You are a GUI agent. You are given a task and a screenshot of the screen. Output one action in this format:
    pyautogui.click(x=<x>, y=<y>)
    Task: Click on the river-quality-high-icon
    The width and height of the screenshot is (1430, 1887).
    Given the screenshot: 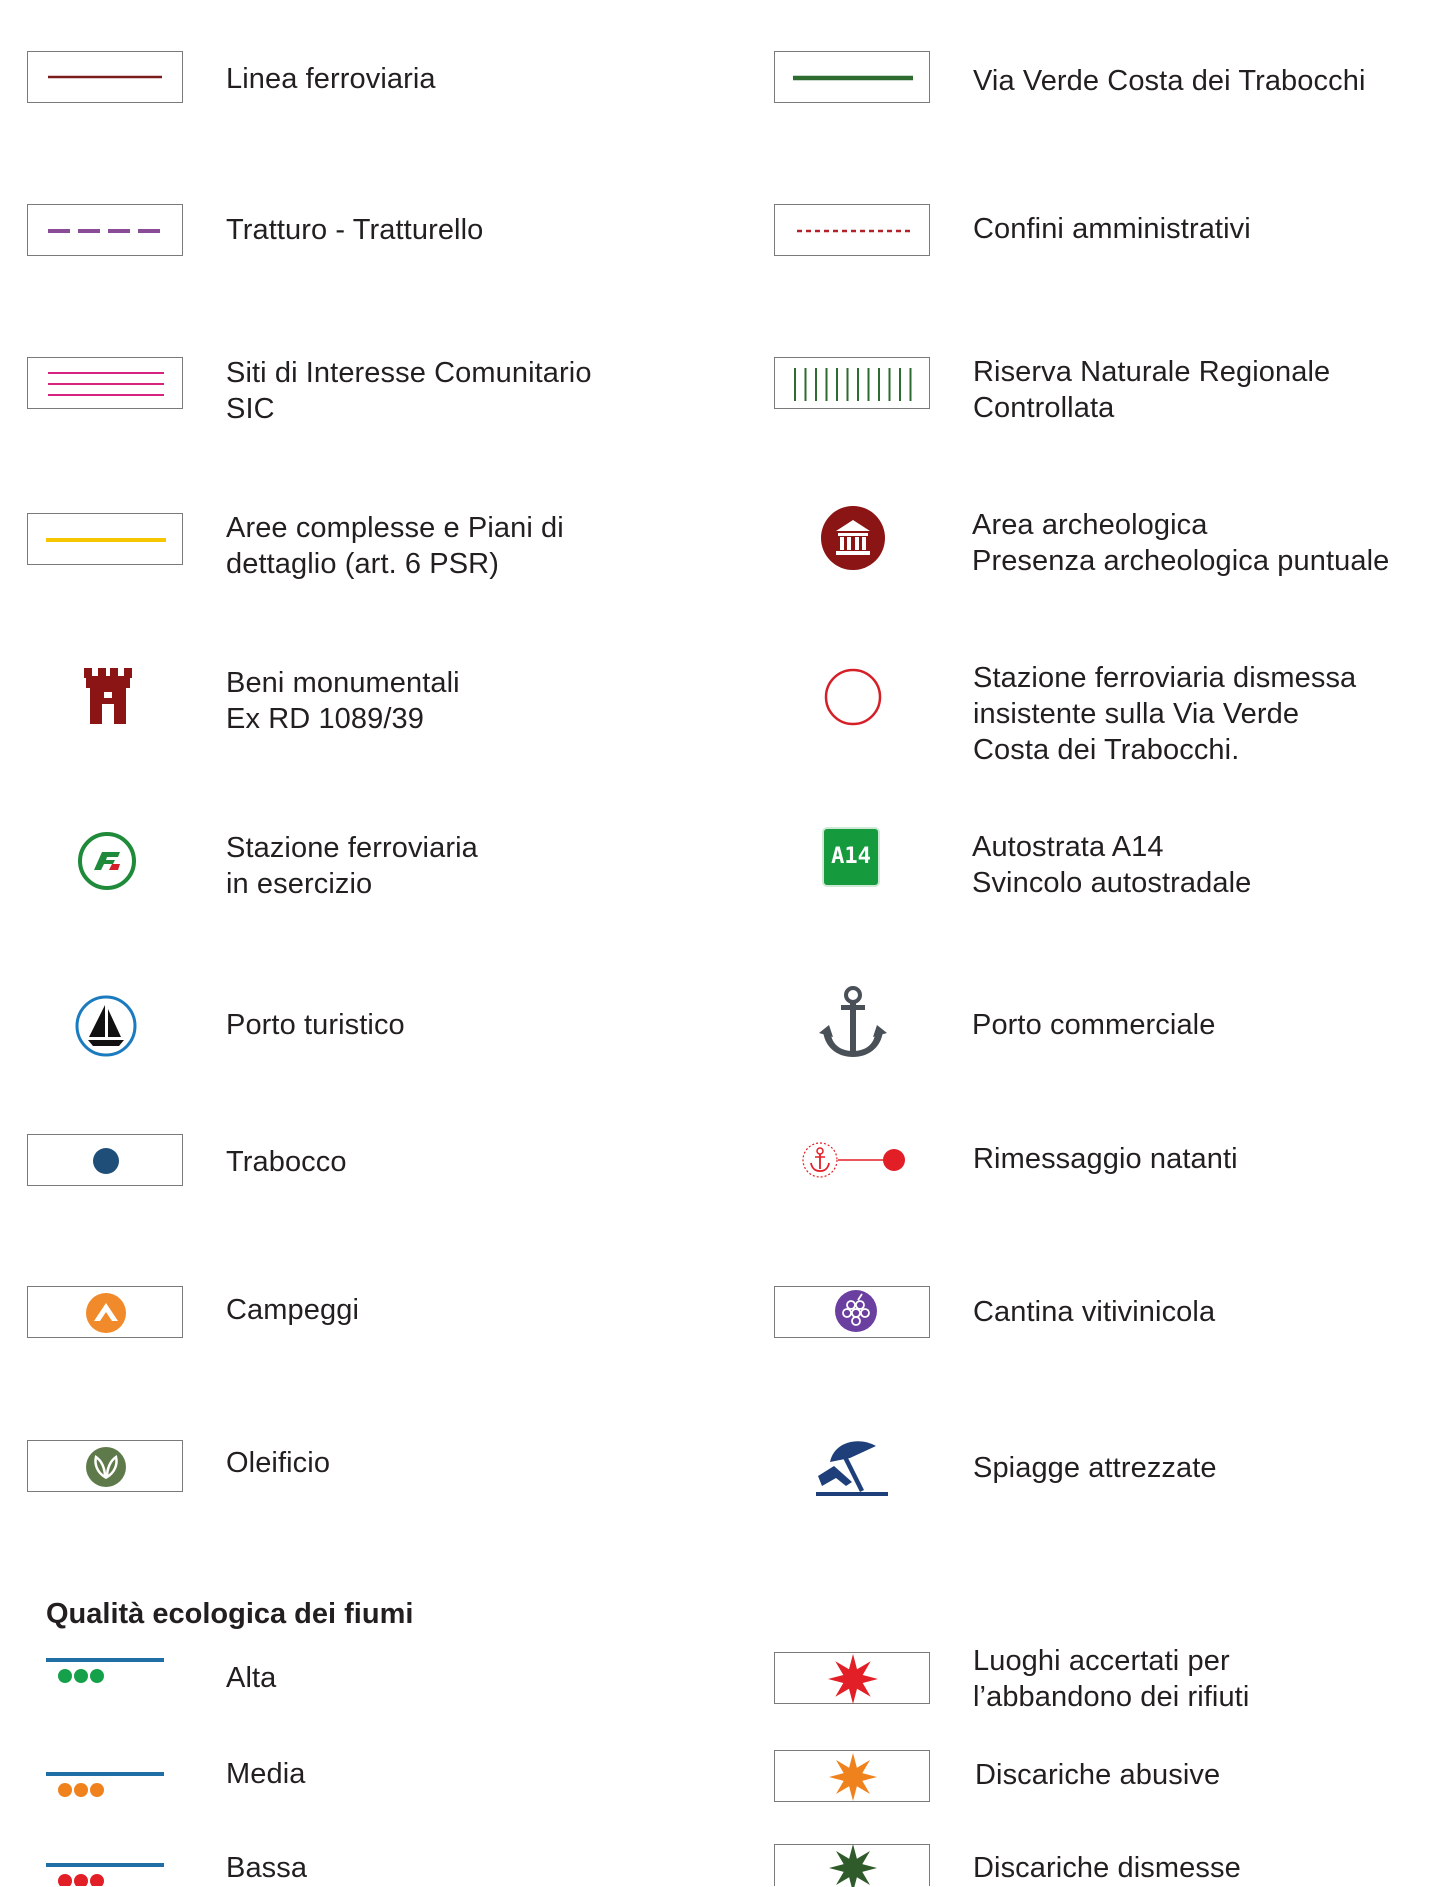 What is the action you would take?
    pyautogui.click(x=106, y=1672)
    